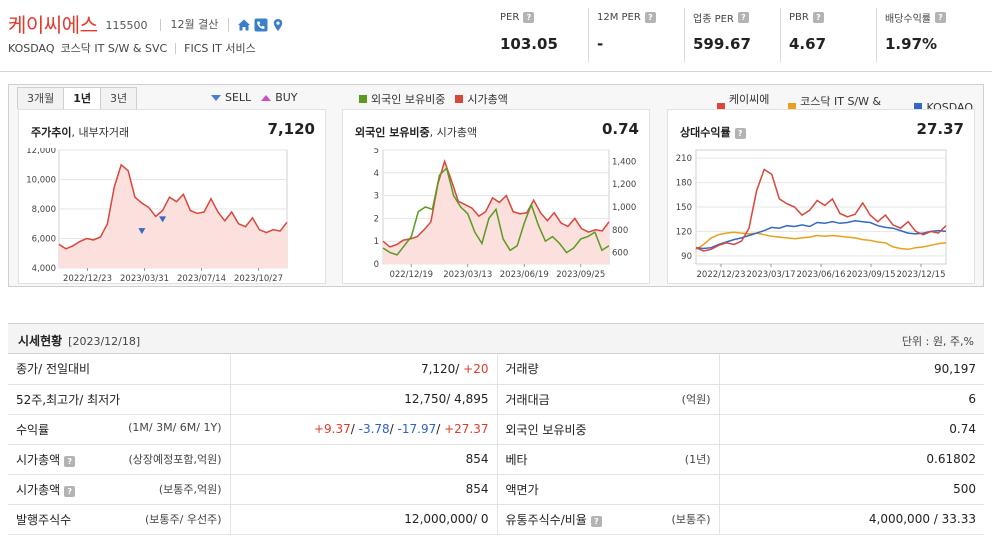 This screenshot has height=542, width=992. What do you see at coordinates (828, 35) in the screenshot?
I see `metric-pbr: PBR? 4.67` at bounding box center [828, 35].